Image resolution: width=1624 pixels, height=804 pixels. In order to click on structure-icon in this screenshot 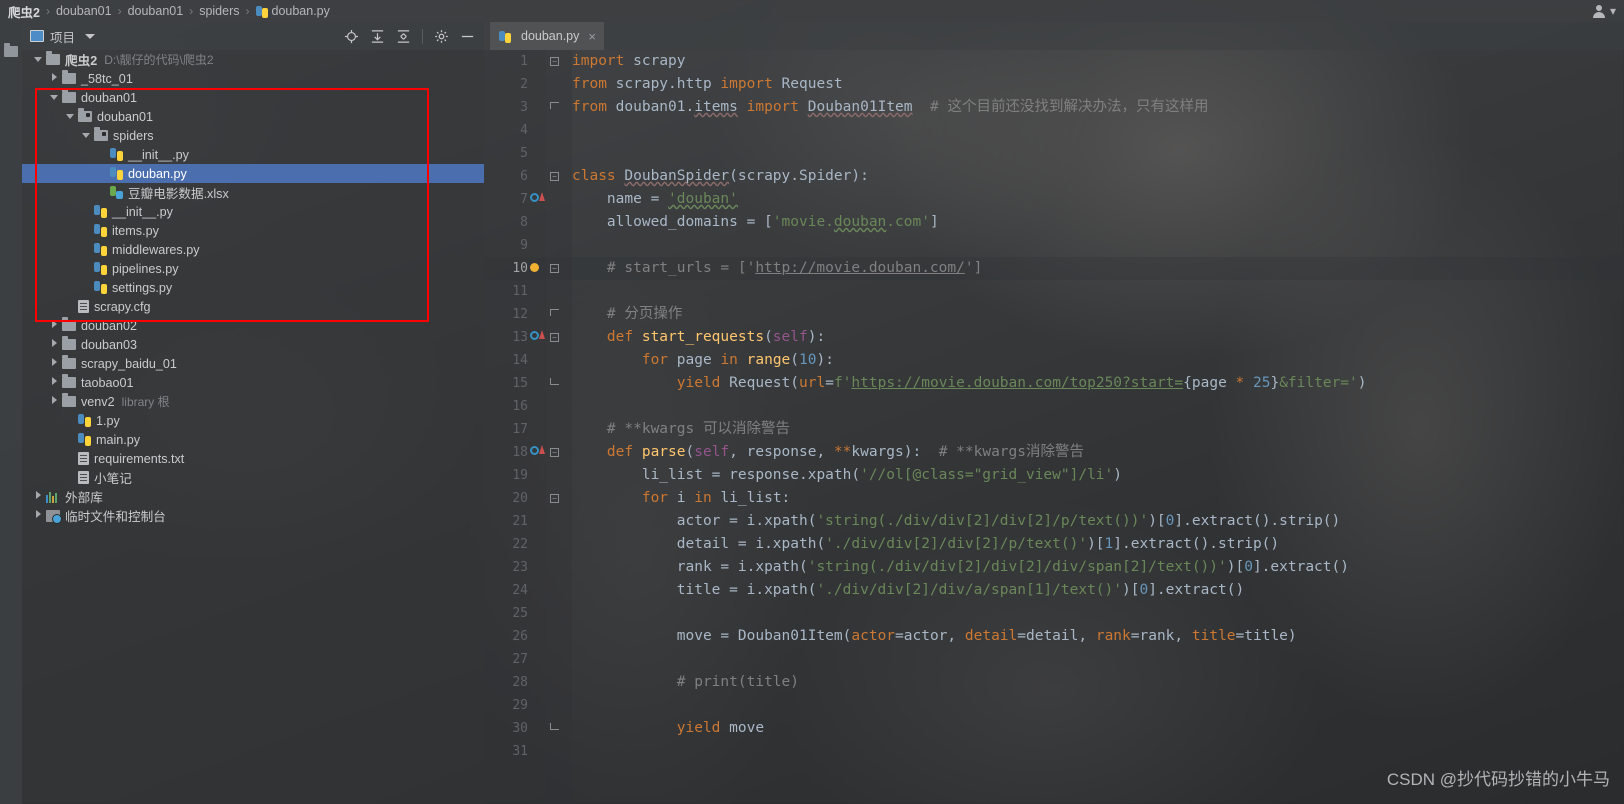, I will do `click(11, 50)`.